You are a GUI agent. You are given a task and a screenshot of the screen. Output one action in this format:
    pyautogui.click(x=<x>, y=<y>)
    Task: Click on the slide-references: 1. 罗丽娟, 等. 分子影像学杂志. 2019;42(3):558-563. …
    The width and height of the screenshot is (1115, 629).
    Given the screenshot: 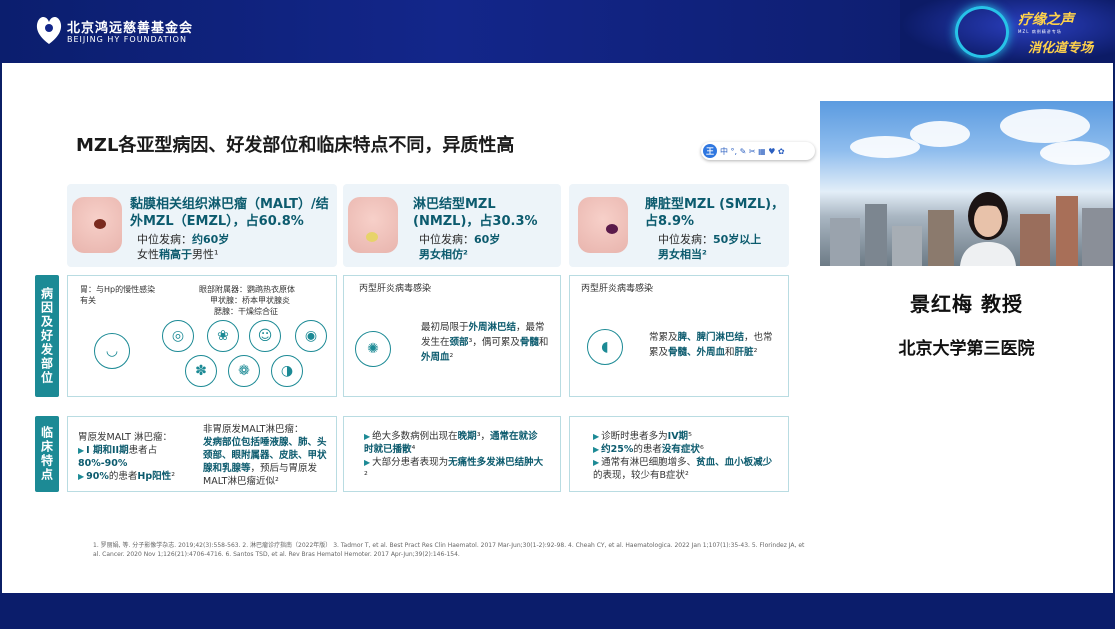 What is the action you would take?
    pyautogui.click(x=449, y=550)
    